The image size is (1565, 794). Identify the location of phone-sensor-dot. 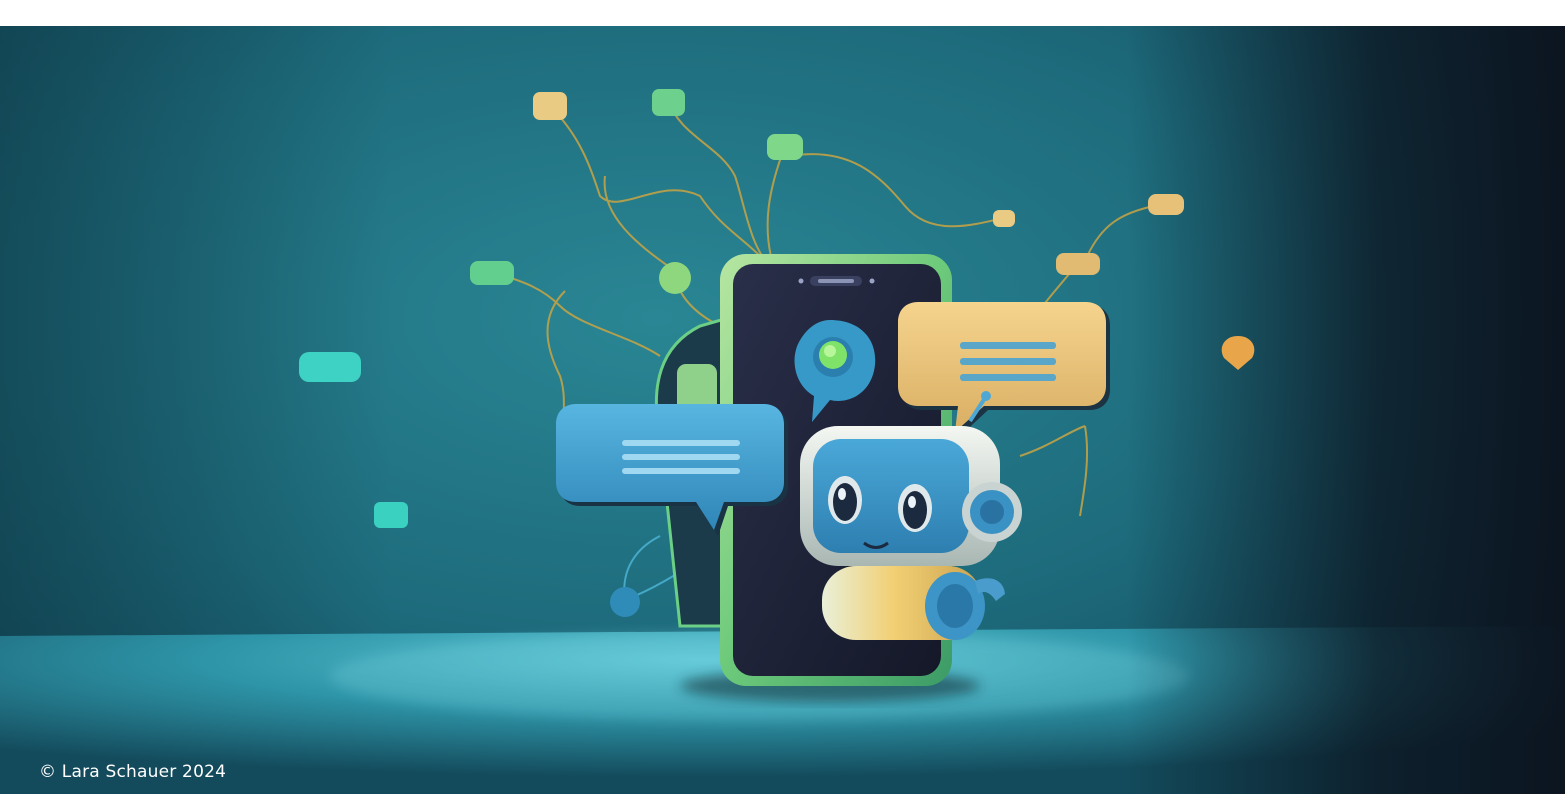
(872, 281).